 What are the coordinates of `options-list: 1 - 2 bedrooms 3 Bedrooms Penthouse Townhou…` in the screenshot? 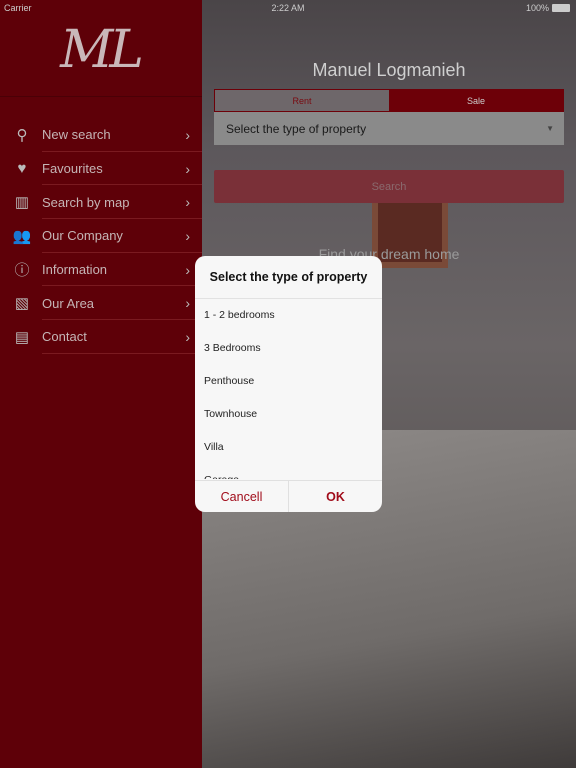 It's located at (288, 389).